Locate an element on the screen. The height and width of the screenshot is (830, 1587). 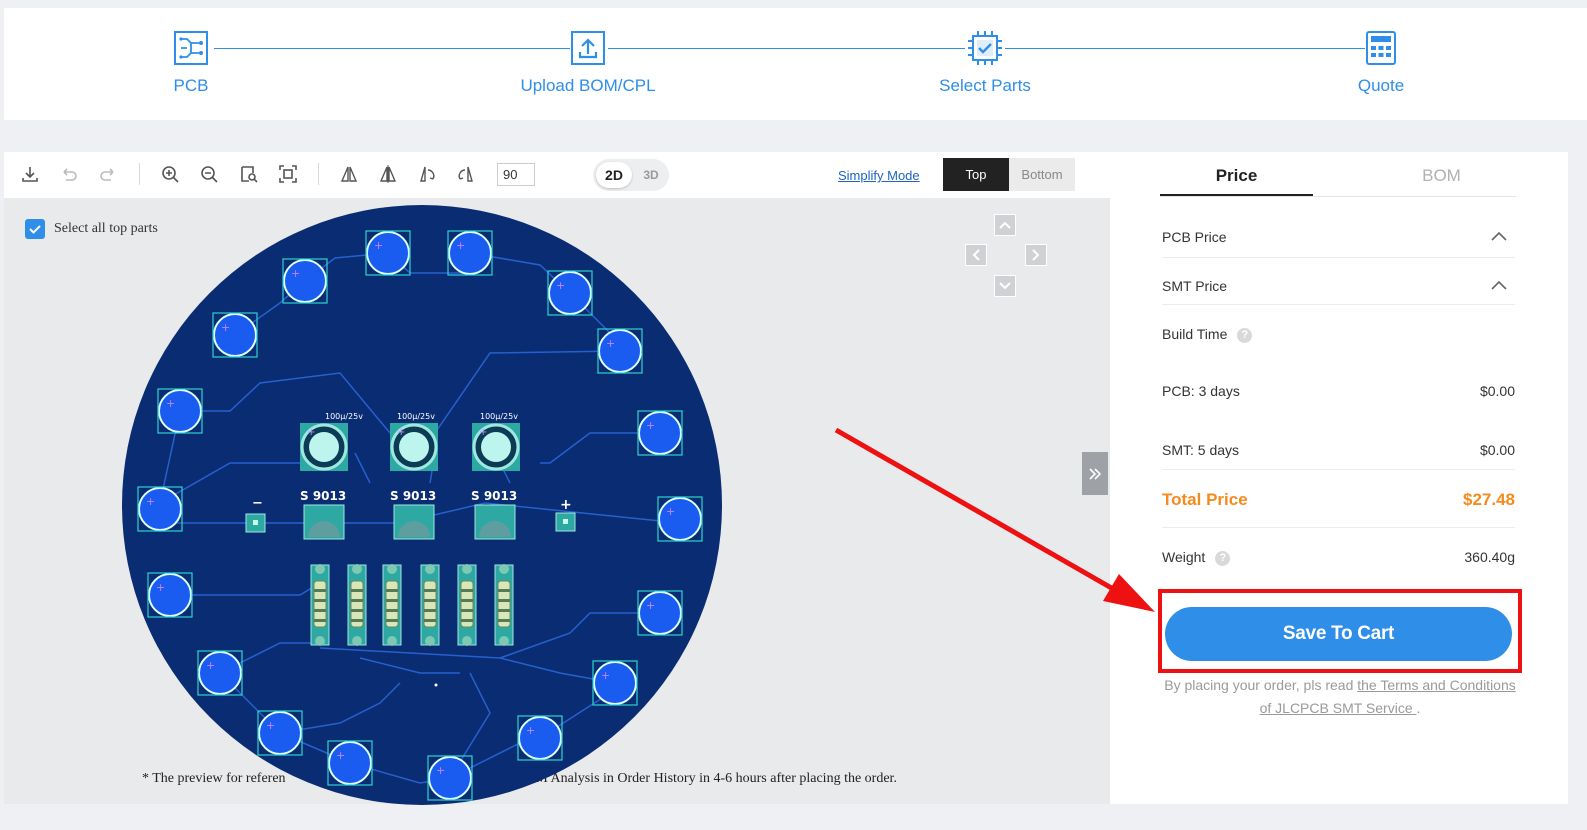
download-icon is located at coordinates (30, 174).